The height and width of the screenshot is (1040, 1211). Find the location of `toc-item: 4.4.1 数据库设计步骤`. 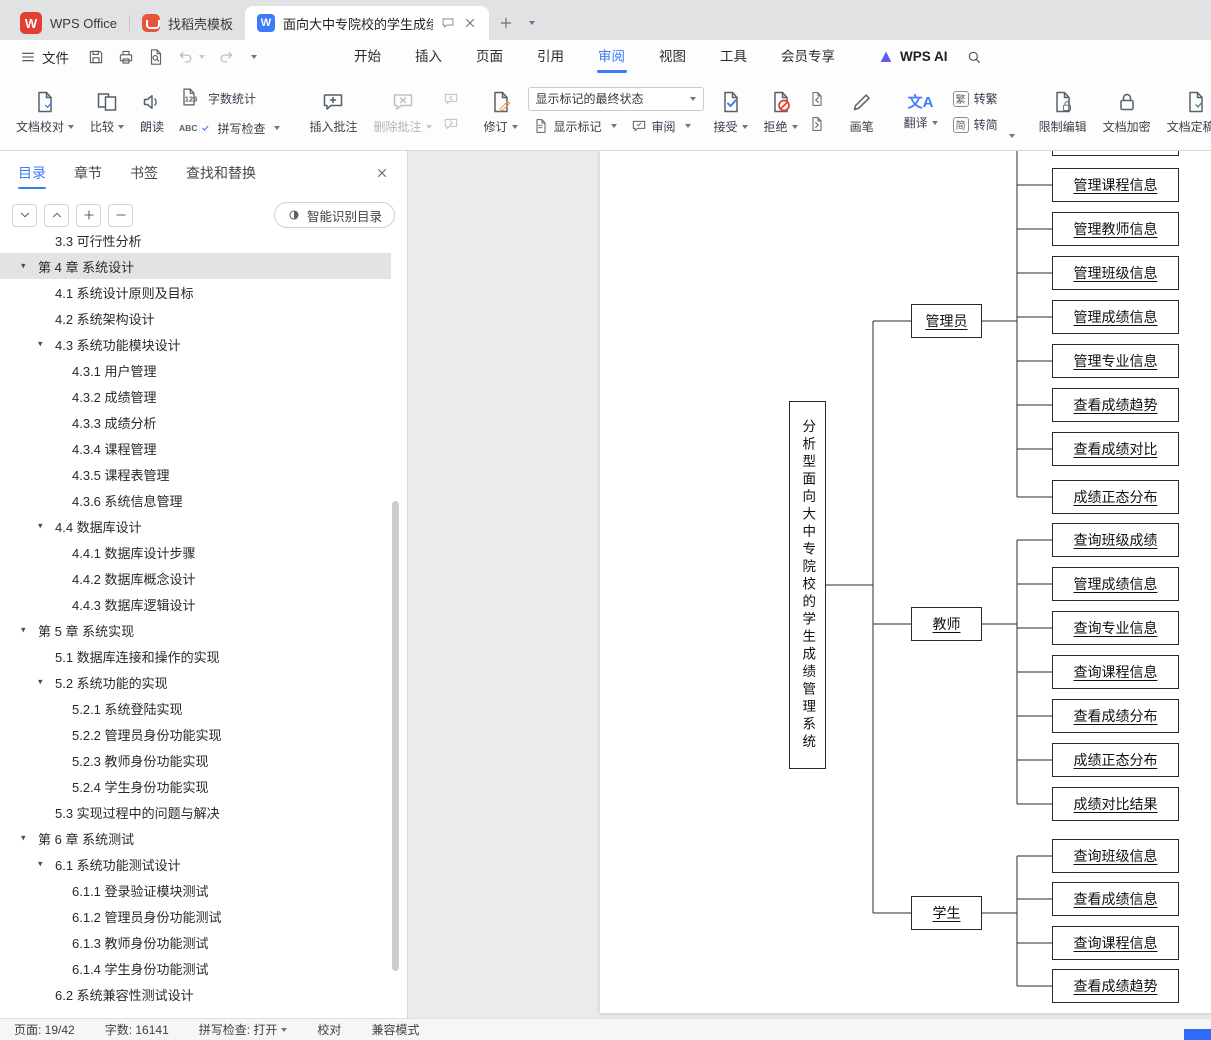

toc-item: 4.4.1 数据库设计步骤 is located at coordinates (195, 552).